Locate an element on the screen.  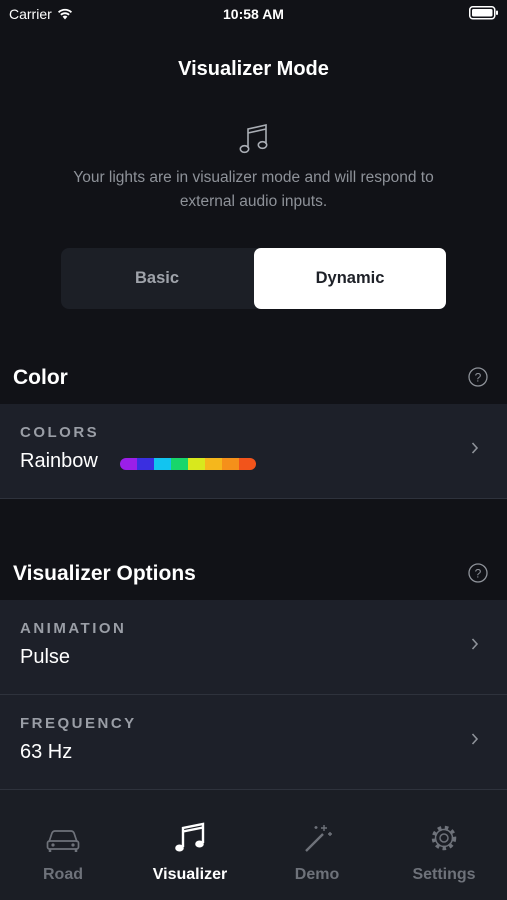
swatch-red is located at coordinates (247, 464).